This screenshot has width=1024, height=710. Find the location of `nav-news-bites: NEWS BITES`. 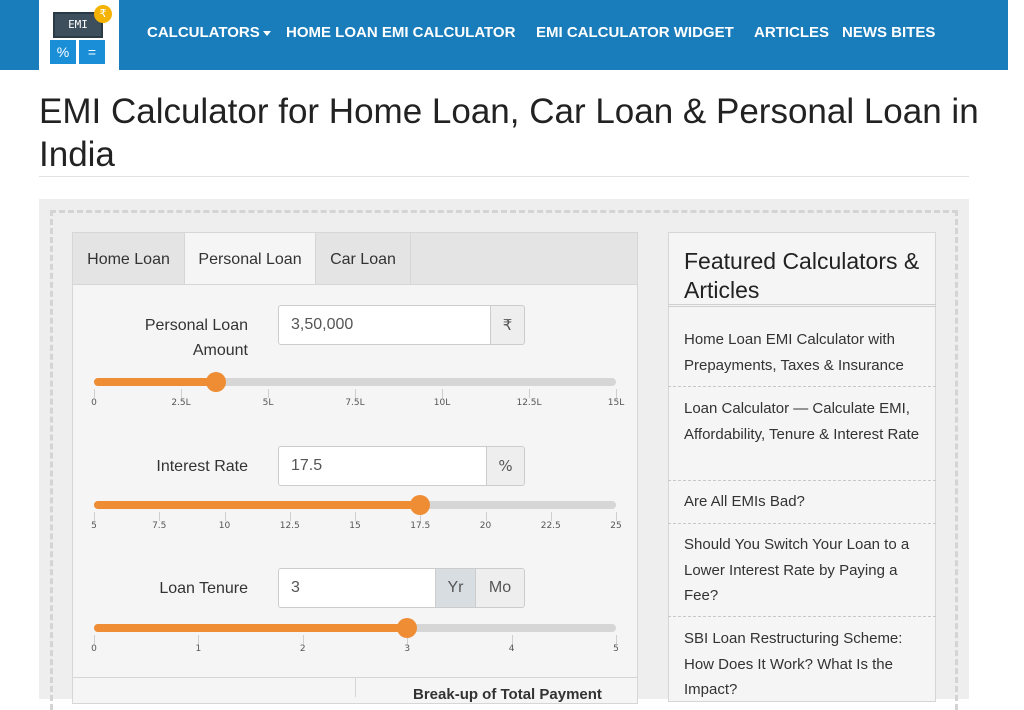

nav-news-bites: NEWS BITES is located at coordinates (888, 32).